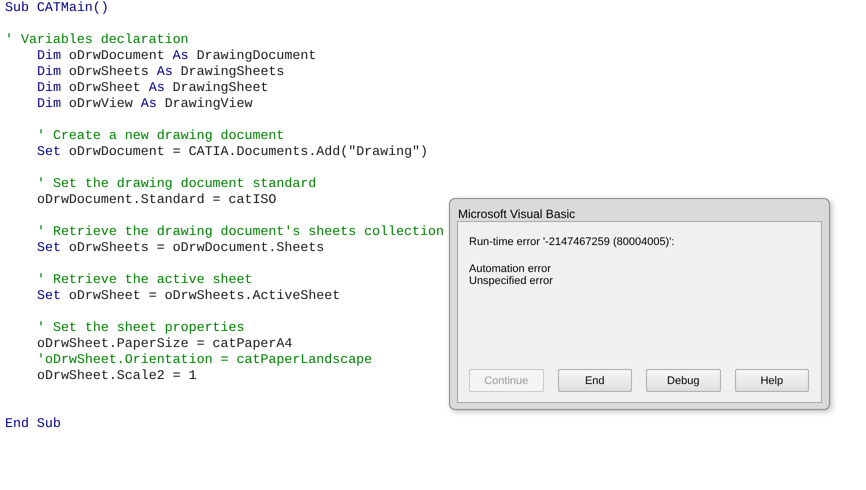  Describe the element at coordinates (511, 281) in the screenshot. I see `error-detail: Unspecified error` at that location.